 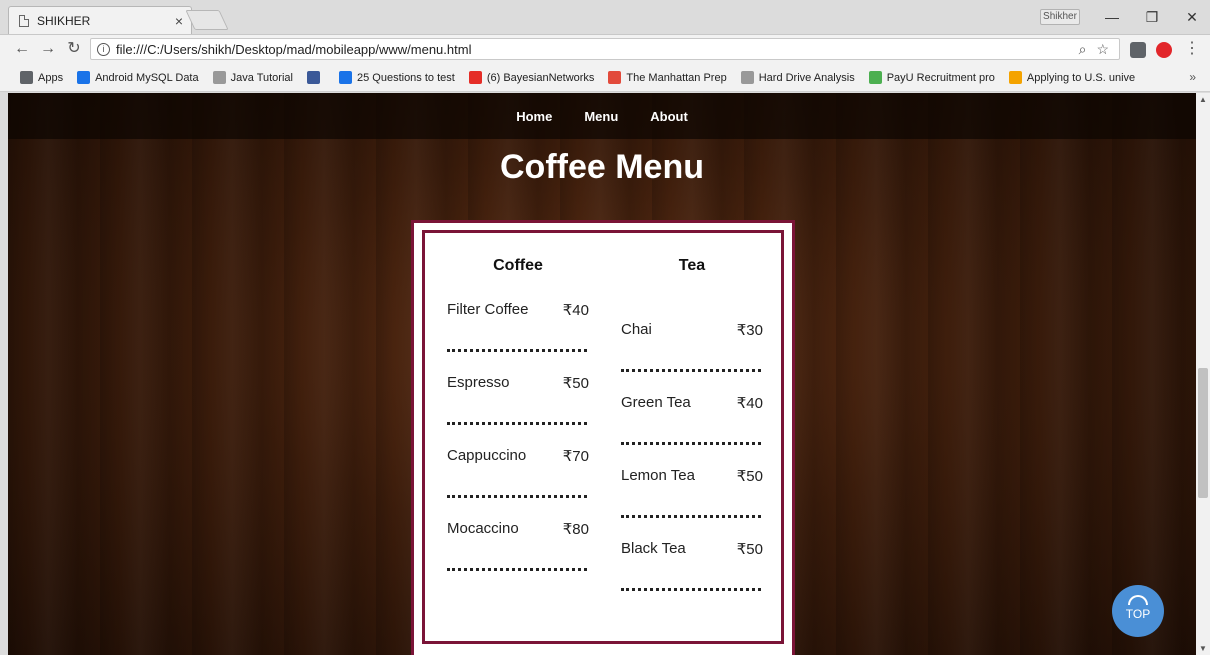 What do you see at coordinates (1060, 17) in the screenshot?
I see `profile-button: Shikher` at bounding box center [1060, 17].